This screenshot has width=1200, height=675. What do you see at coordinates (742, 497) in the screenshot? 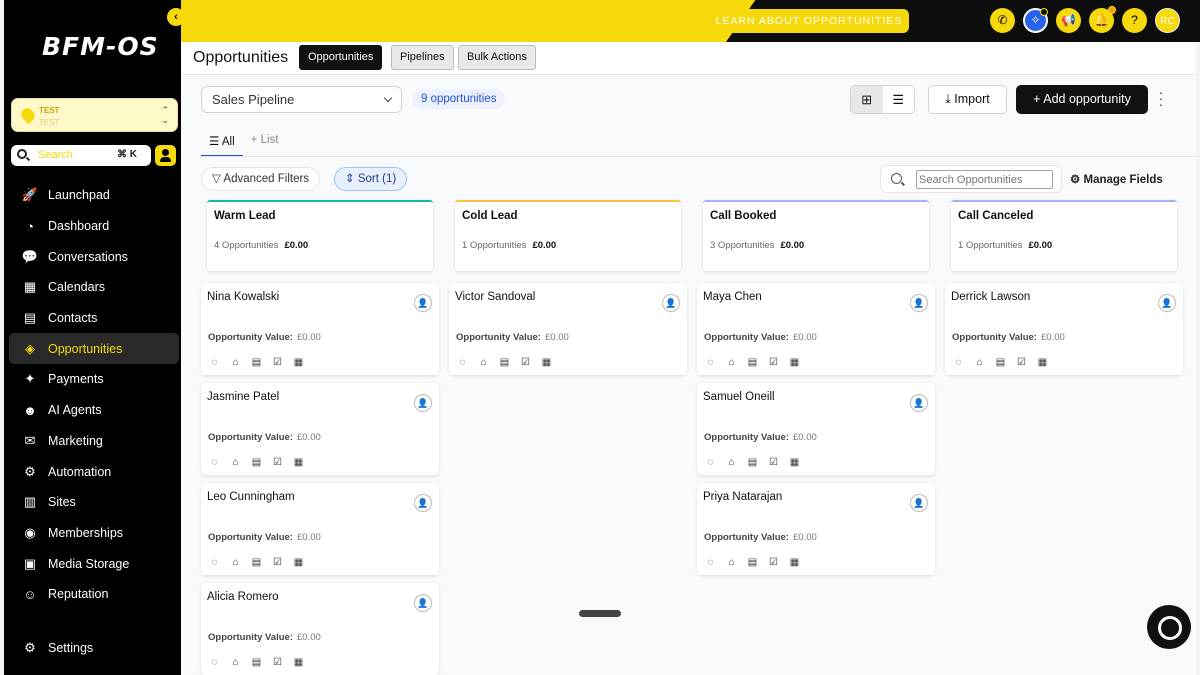
I see `opportunity-name: Priya Natarajan` at bounding box center [742, 497].